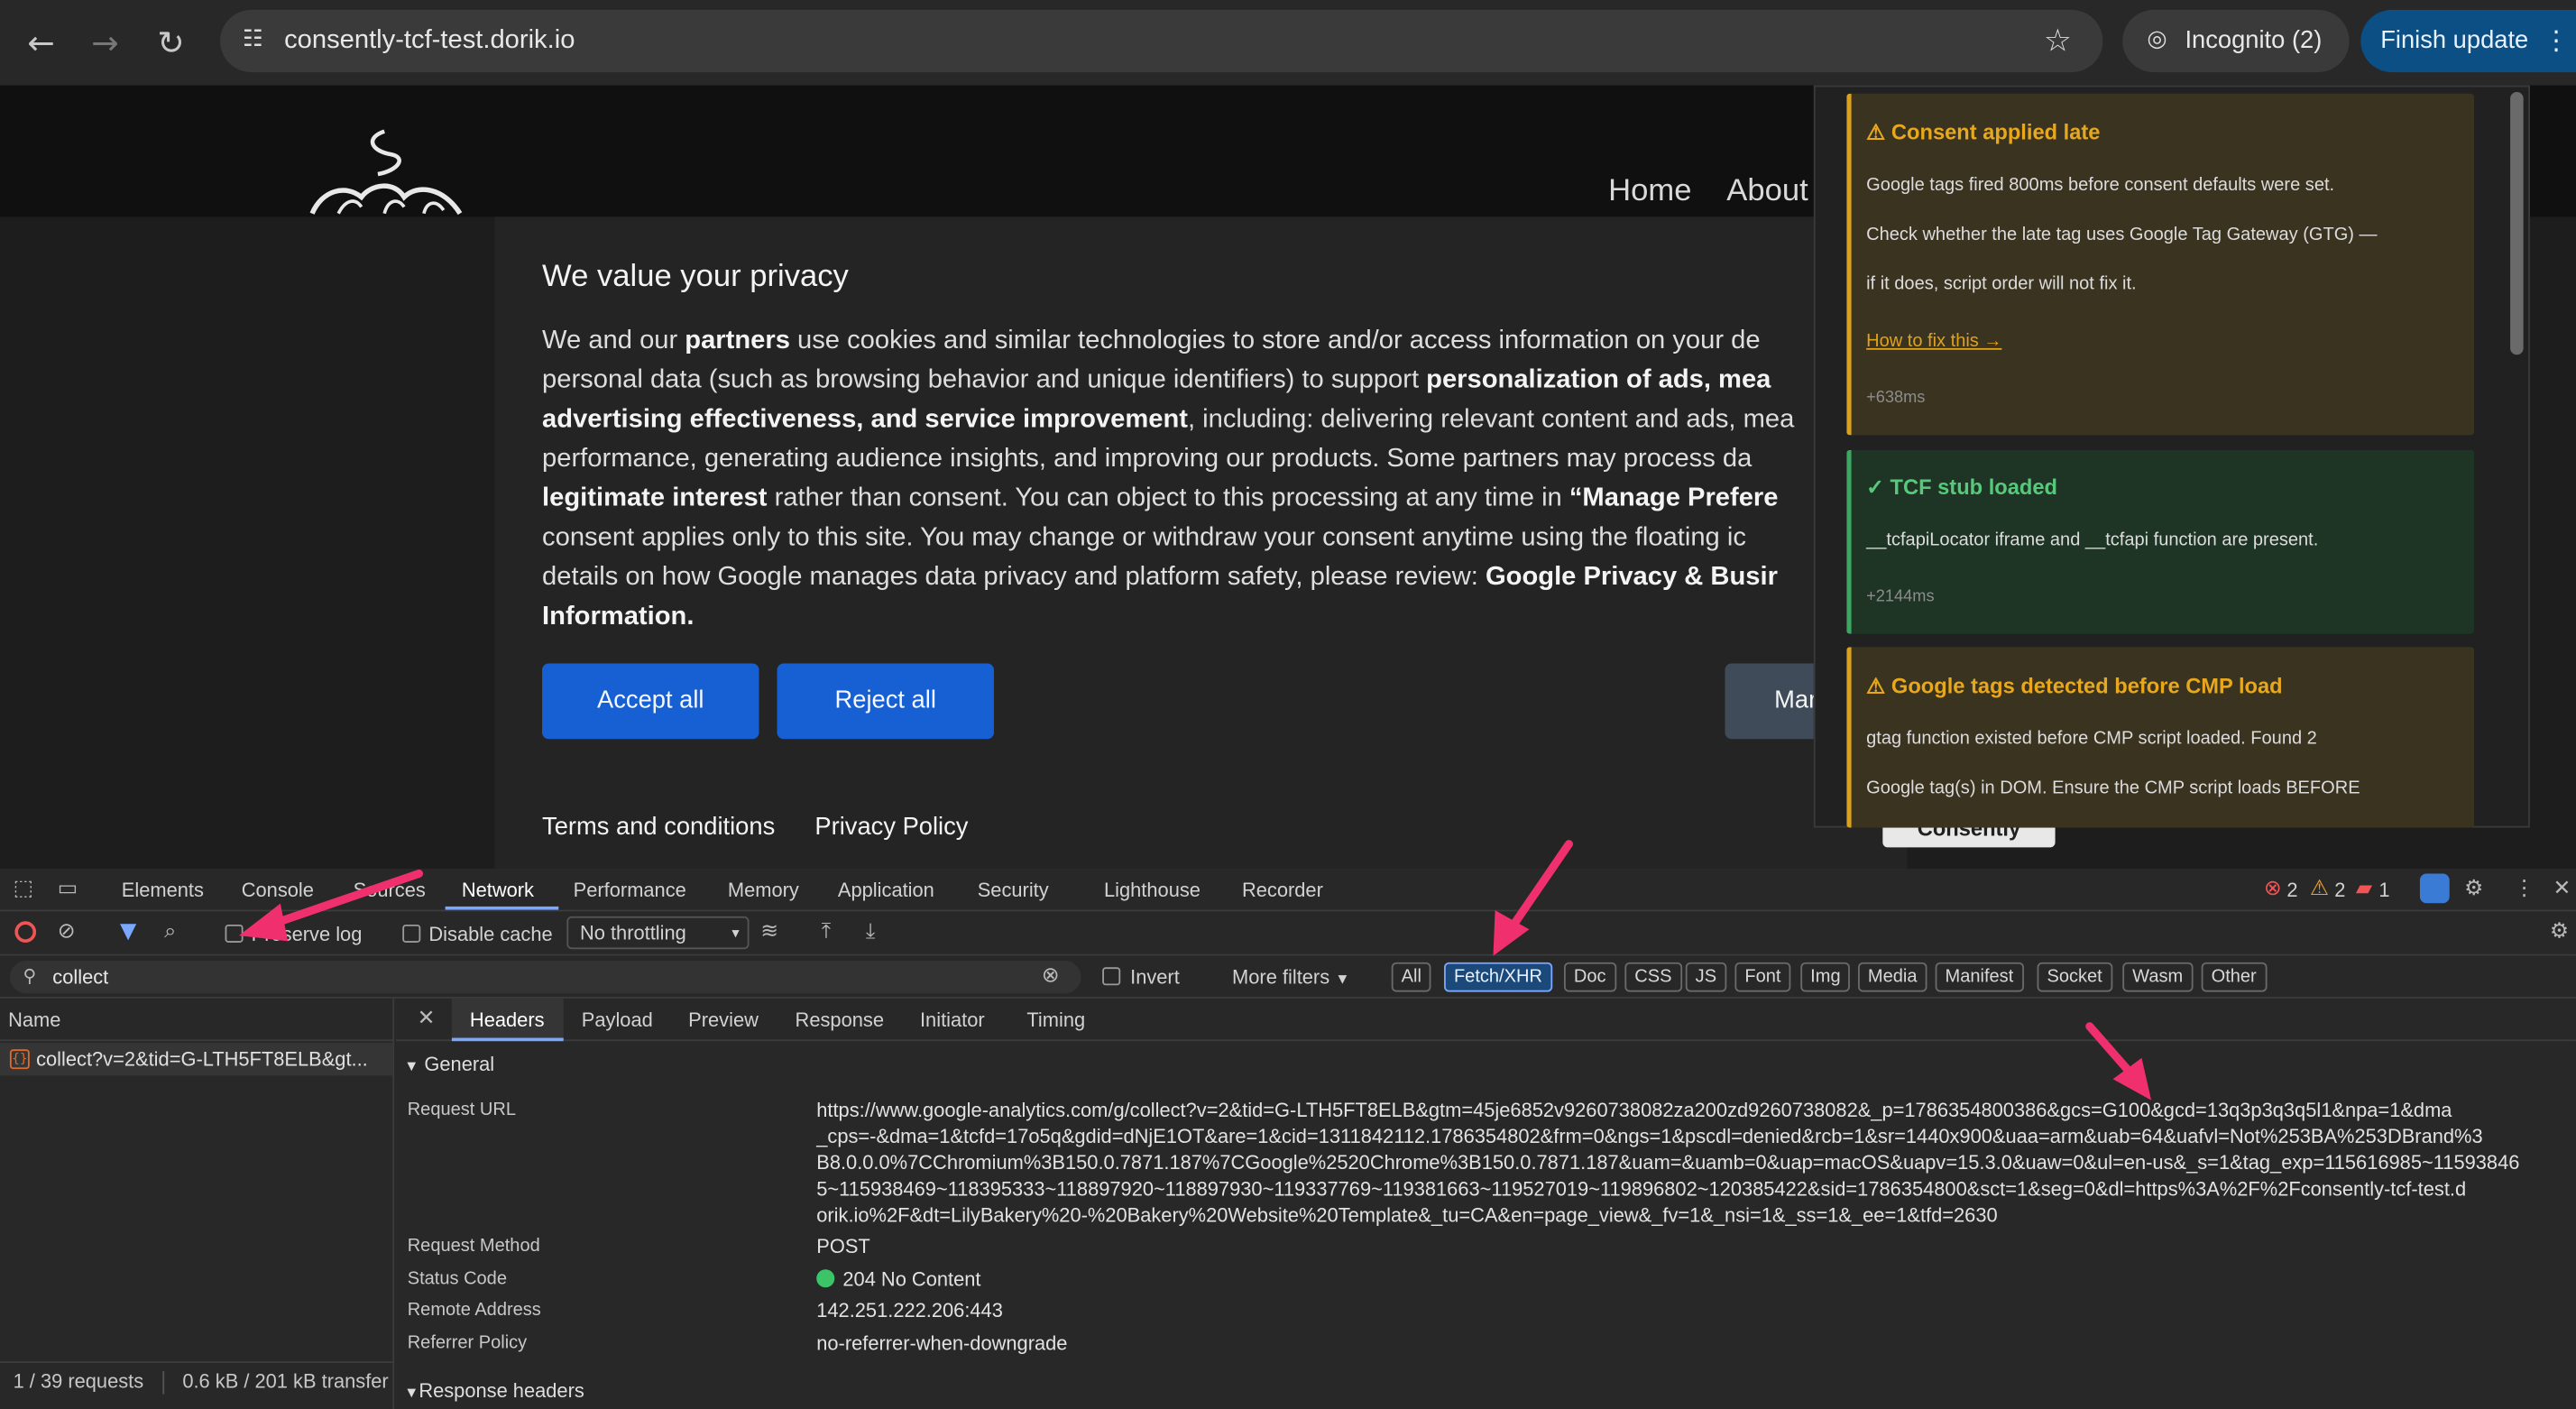 The width and height of the screenshot is (2576, 1409). I want to click on incognito-icon: ◎, so click(2157, 39).